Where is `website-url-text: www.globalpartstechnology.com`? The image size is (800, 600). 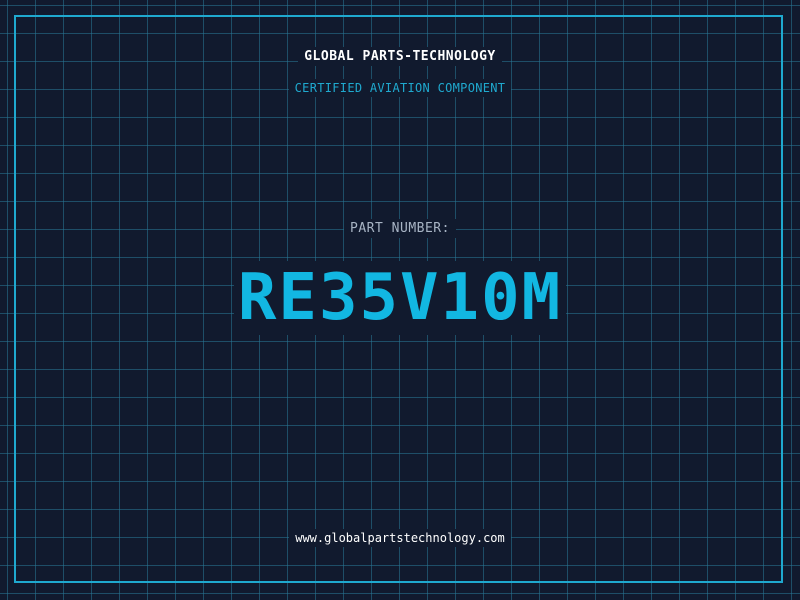
website-url-text: www.globalpartstechnology.com is located at coordinates (400, 538).